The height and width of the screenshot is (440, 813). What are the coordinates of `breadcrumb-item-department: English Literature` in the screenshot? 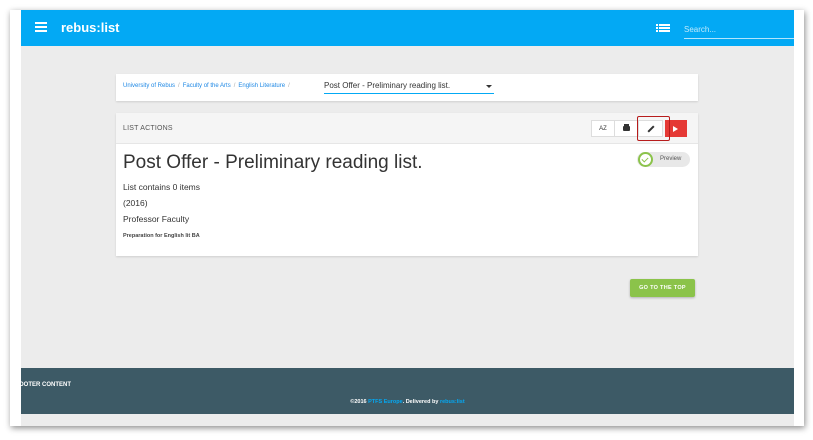 It's located at (261, 86).